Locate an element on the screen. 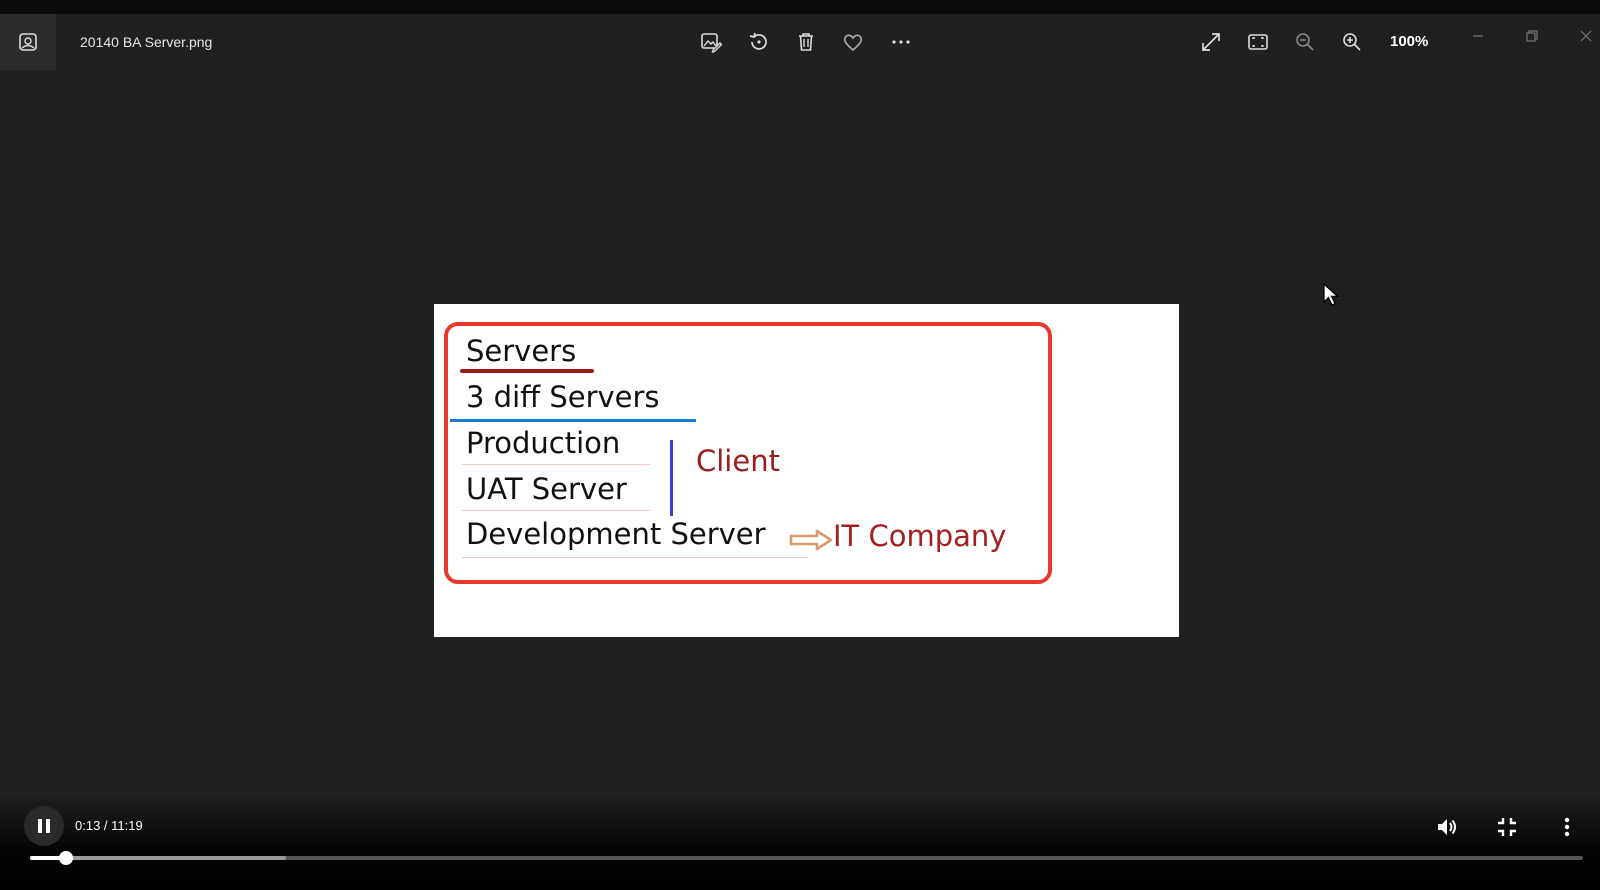 The image size is (1600, 890). delete-icon is located at coordinates (806, 42).